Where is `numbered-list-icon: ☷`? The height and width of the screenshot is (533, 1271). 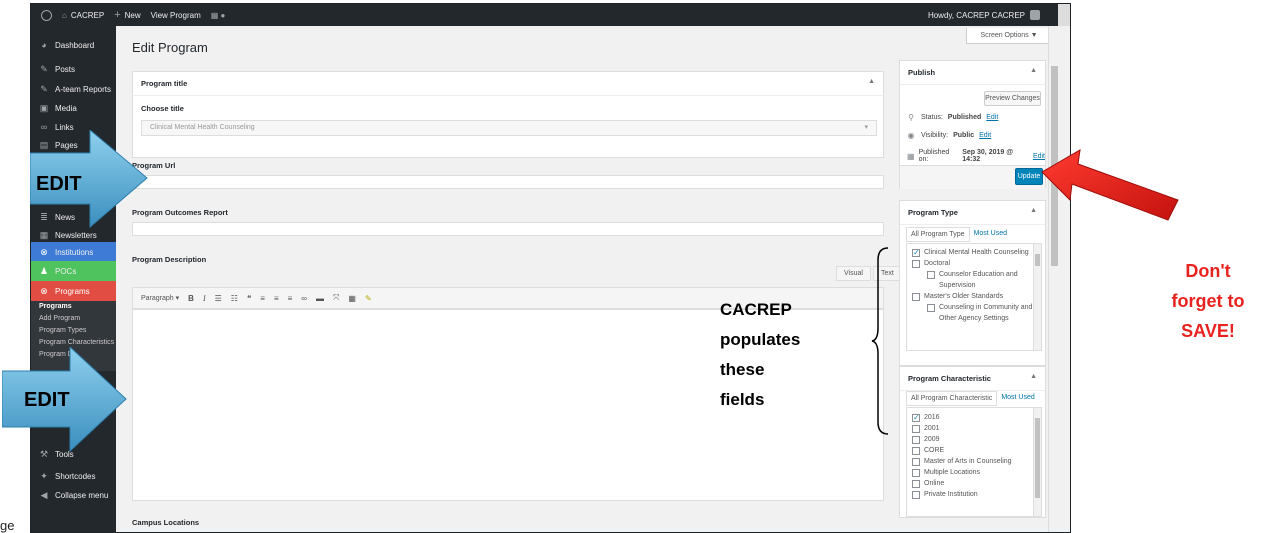
numbered-list-icon: ☷ is located at coordinates (234, 298).